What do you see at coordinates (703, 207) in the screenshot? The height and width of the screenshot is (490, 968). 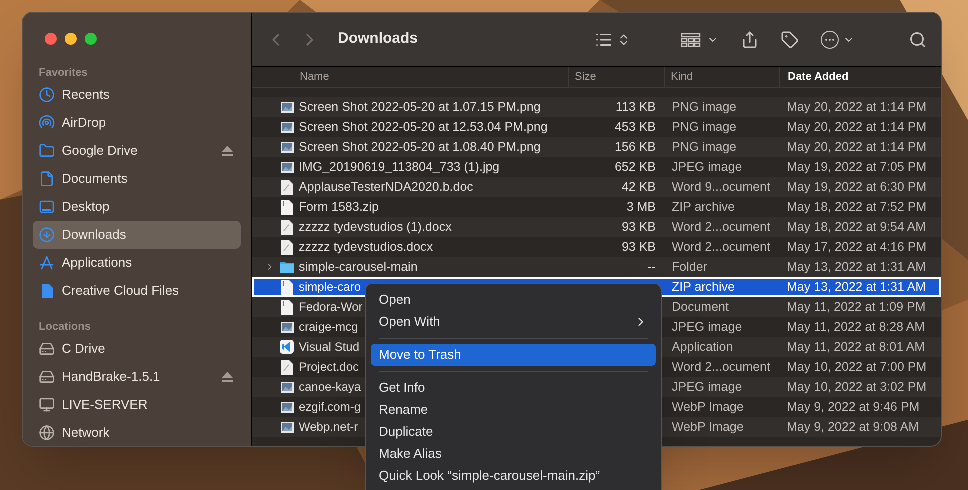 I see `file-kind: ZIP archive` at bounding box center [703, 207].